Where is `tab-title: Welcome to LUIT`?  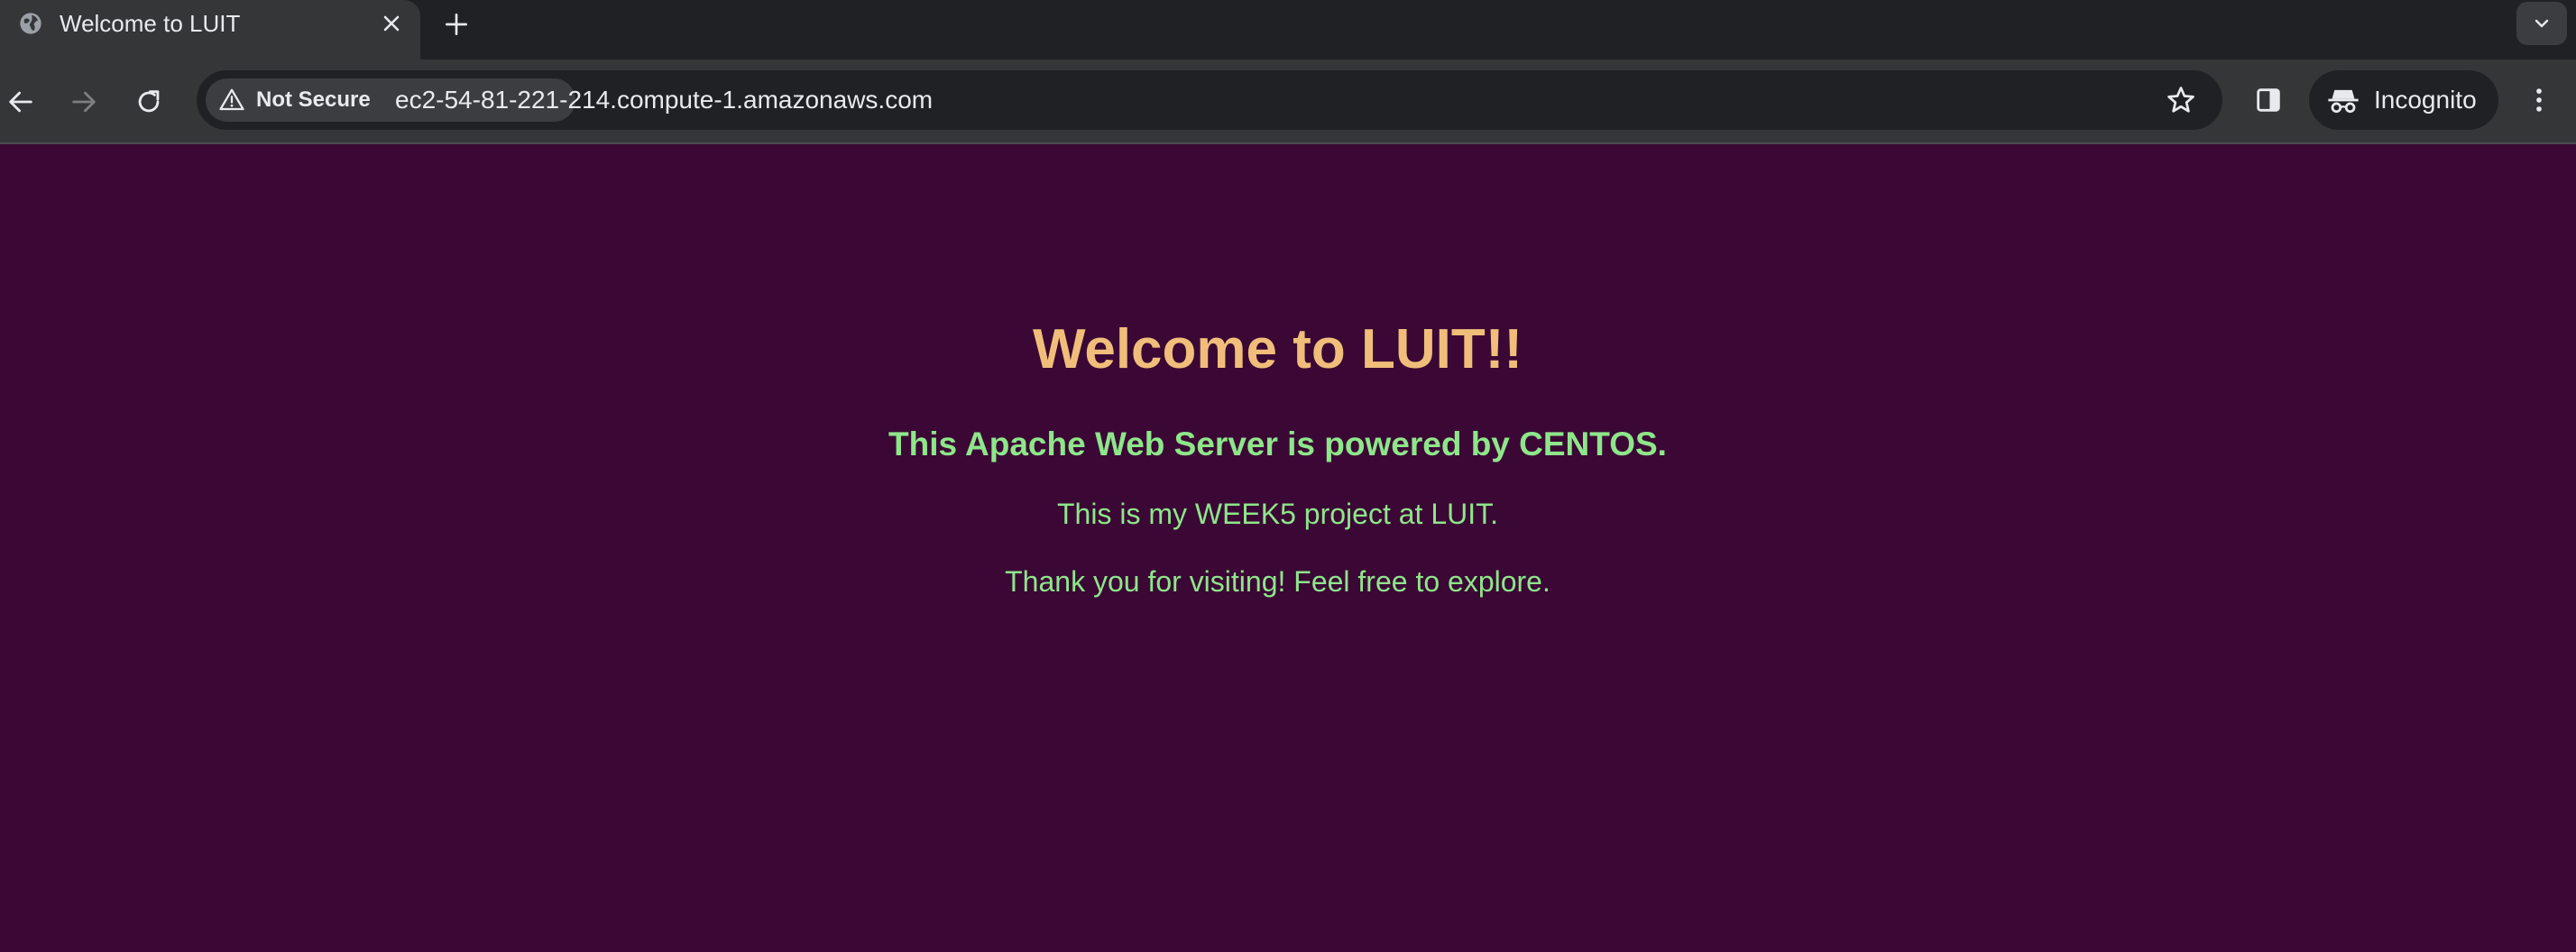 tab-title: Welcome to LUIT is located at coordinates (150, 23).